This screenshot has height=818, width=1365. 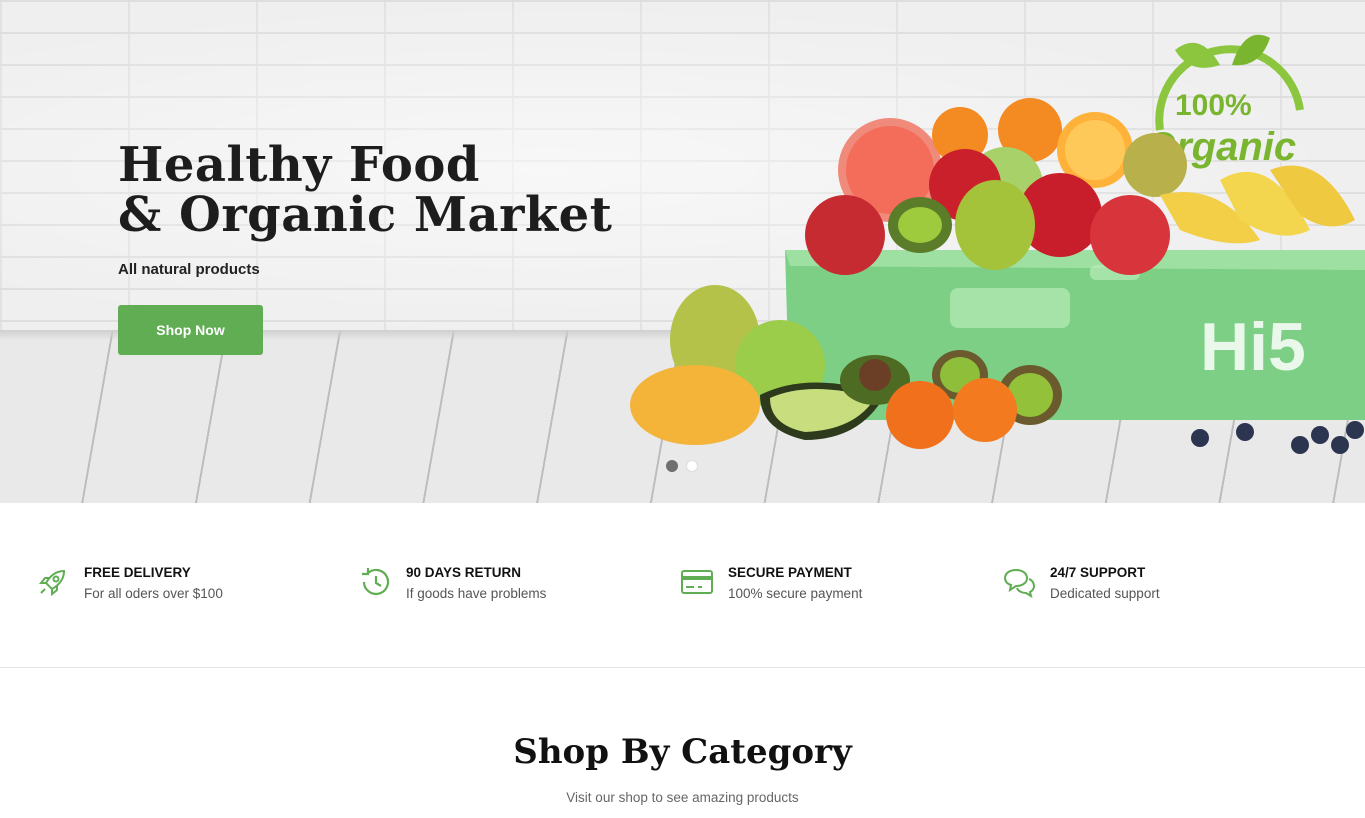 What do you see at coordinates (52, 583) in the screenshot?
I see `rocket-icon` at bounding box center [52, 583].